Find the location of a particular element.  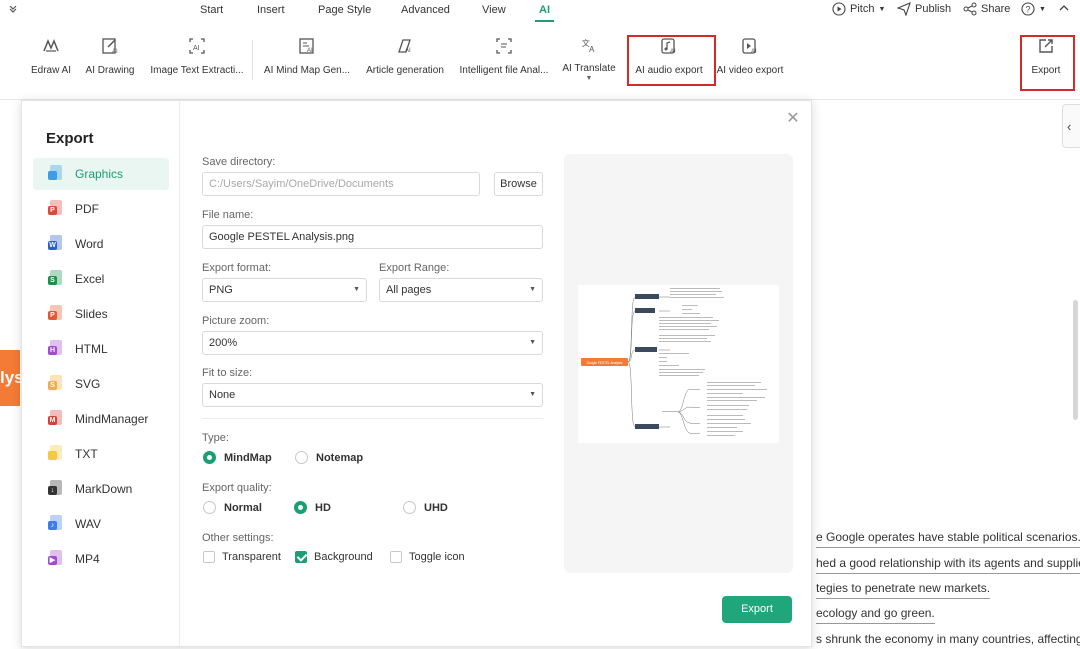

highlight-audio-export is located at coordinates (671, 60).